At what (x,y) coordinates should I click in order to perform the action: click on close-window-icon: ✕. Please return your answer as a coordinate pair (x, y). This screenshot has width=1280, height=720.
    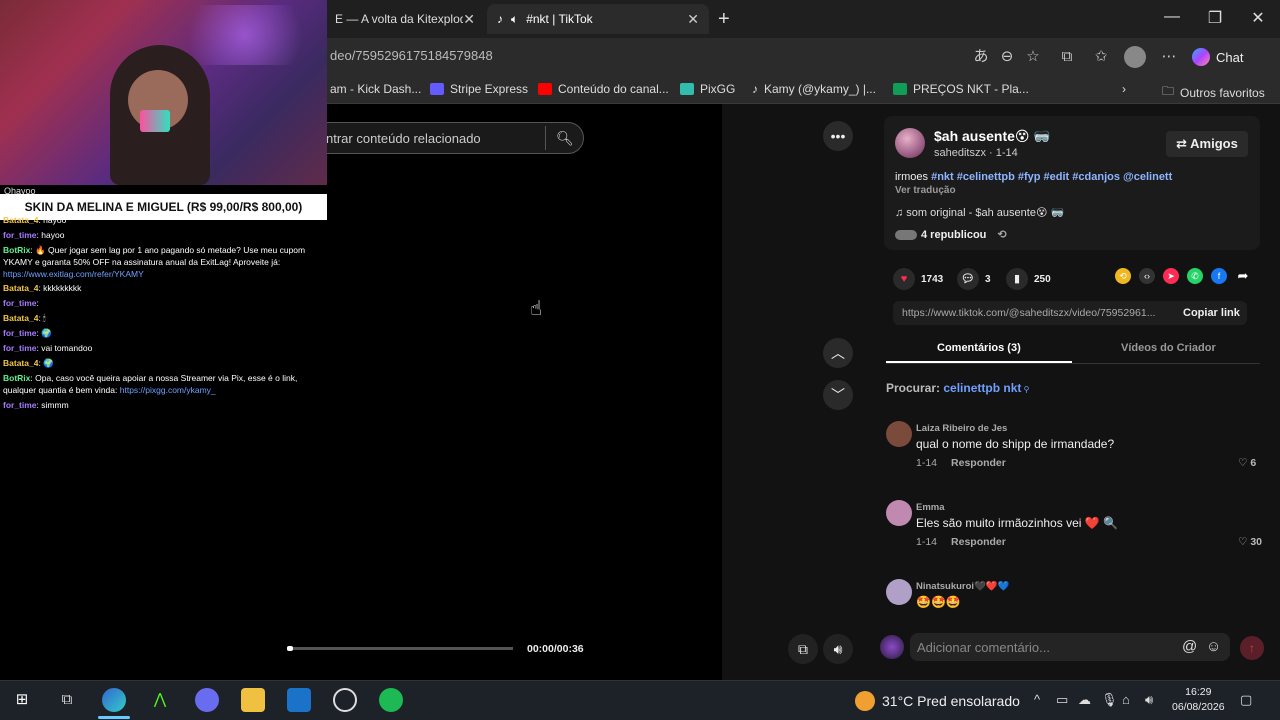
    Looking at the image, I should click on (1258, 18).